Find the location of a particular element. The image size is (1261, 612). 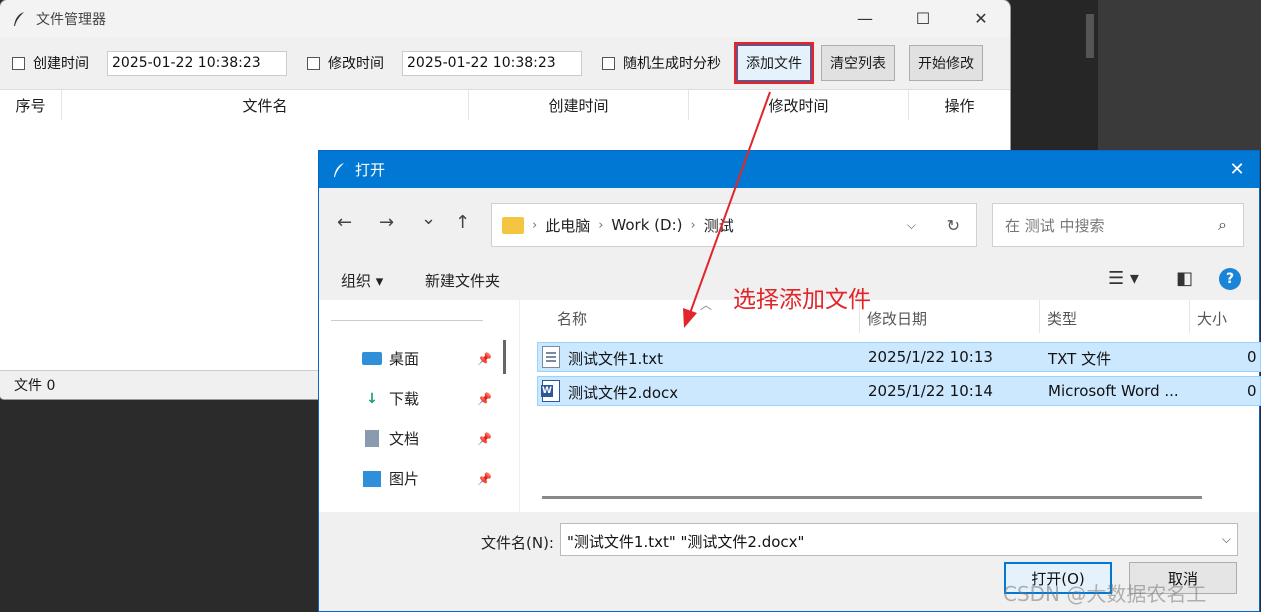

horizontal-scrollbar is located at coordinates (872, 497).